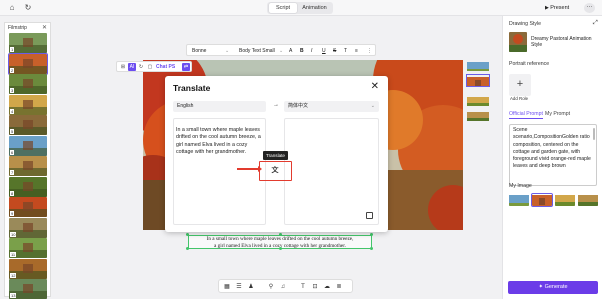  Describe the element at coordinates (219, 106) in the screenshot. I see `source-language-select: English` at that location.